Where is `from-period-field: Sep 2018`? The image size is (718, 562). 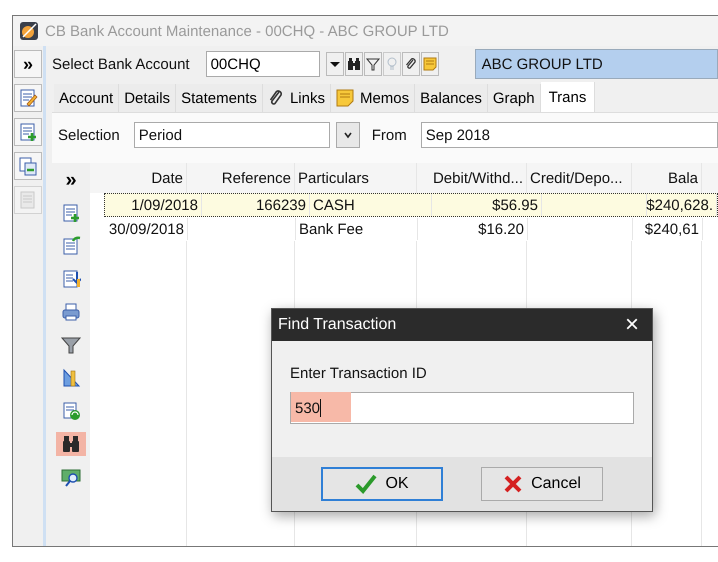 from-period-field: Sep 2018 is located at coordinates (569, 135).